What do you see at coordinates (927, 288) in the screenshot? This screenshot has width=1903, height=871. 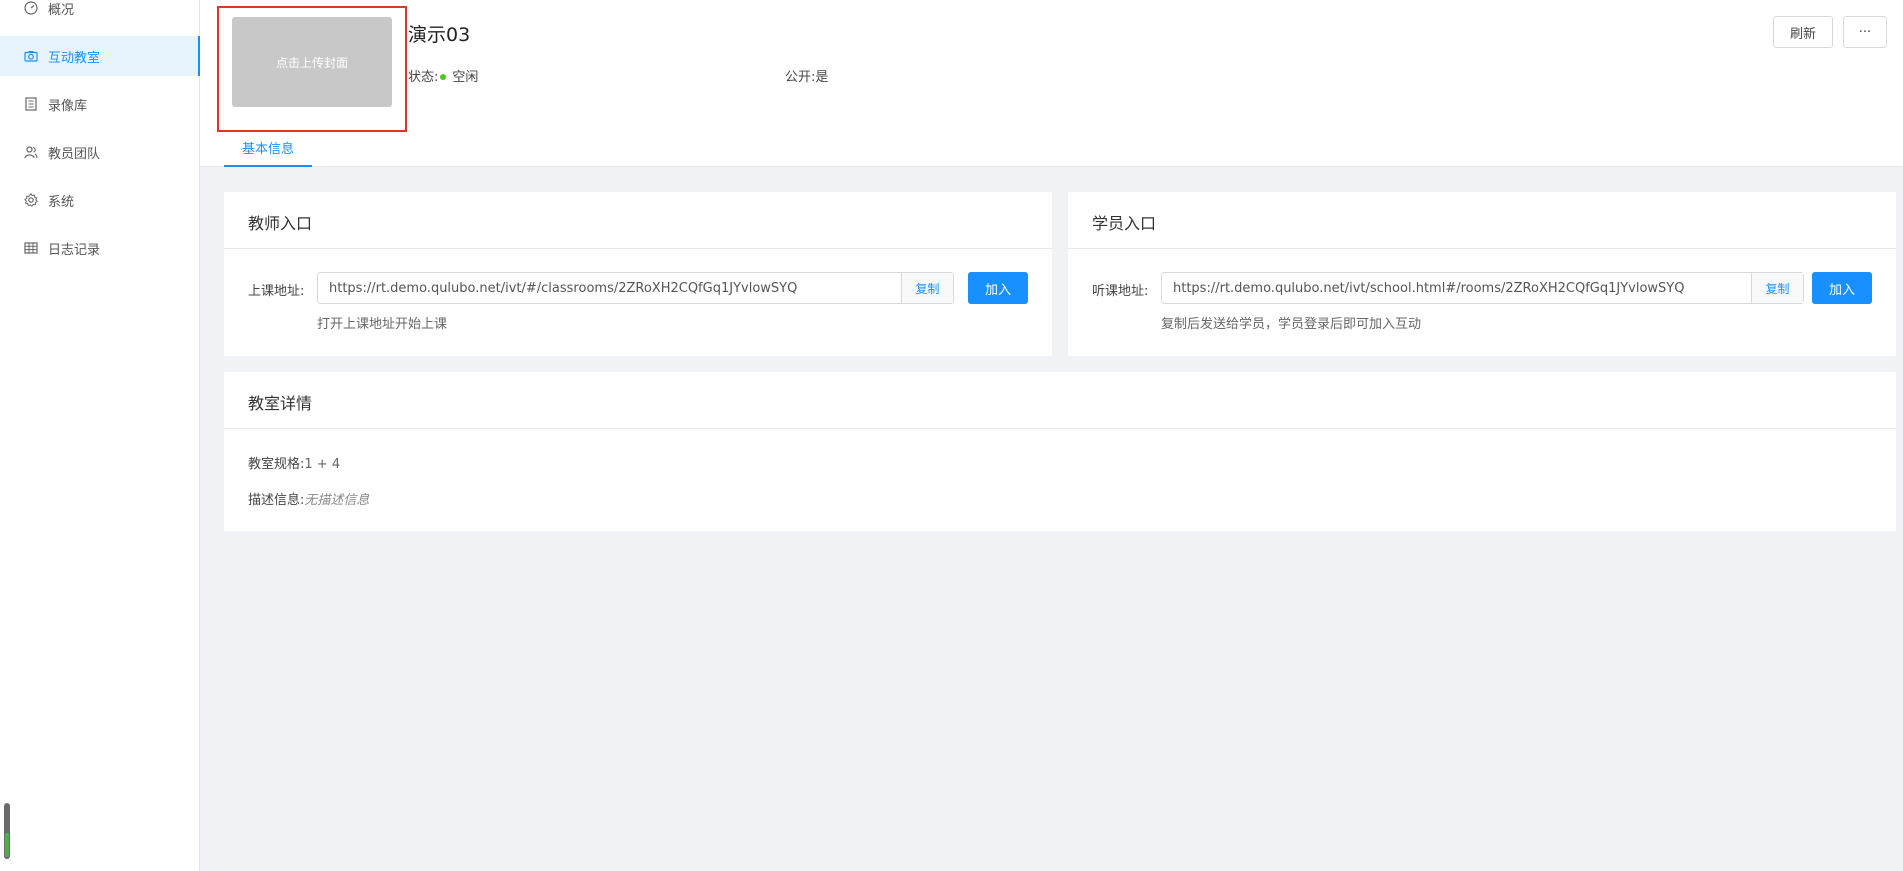 I see `copy-class-url-button: 复制` at bounding box center [927, 288].